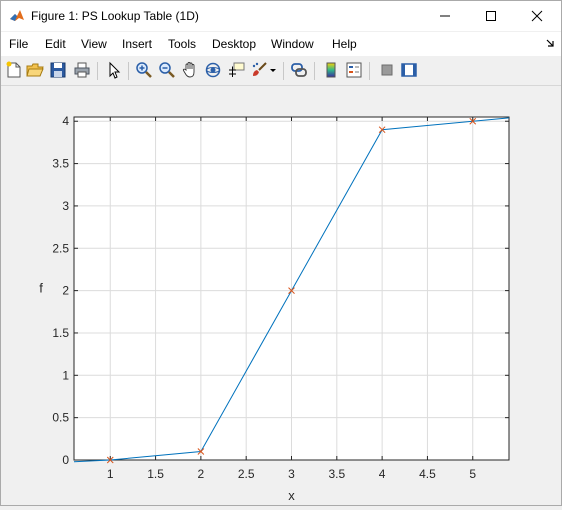 The image size is (562, 510). Describe the element at coordinates (281, 16) in the screenshot. I see `title-bar: Figure 1: PS Lookup Table (1D)` at that location.